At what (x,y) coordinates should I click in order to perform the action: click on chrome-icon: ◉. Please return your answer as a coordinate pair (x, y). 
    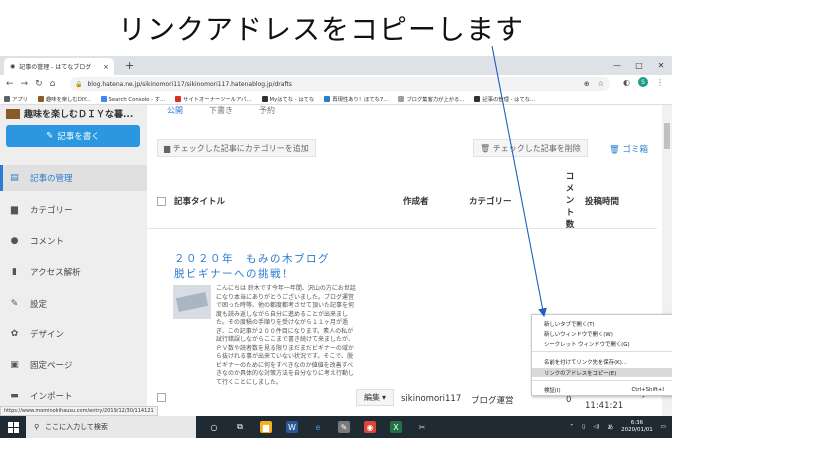
    Looking at the image, I should click on (370, 427).